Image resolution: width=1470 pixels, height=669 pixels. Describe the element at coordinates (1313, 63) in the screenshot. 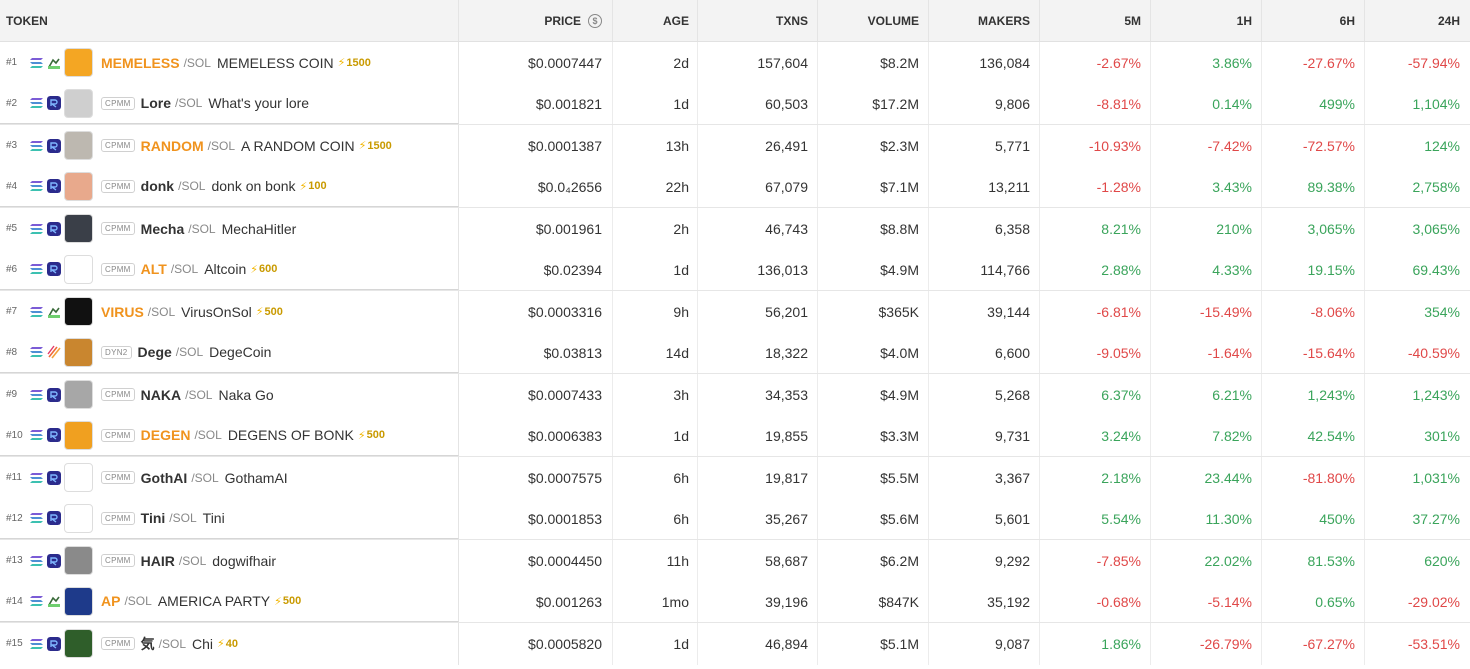

I see `change-6h-cell: -27.67%` at that location.